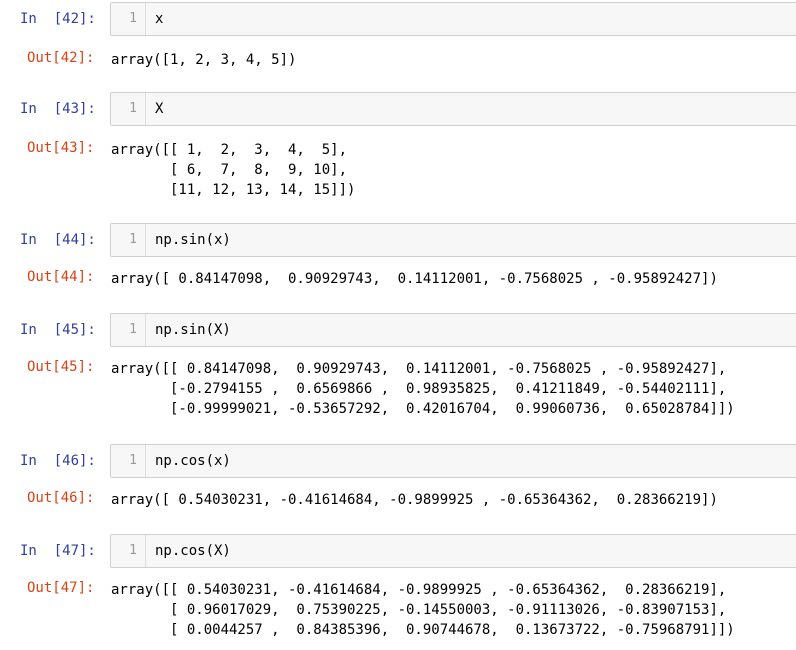 The height and width of the screenshot is (650, 796). I want to click on output-prompt: Out[47]:, so click(61, 588).